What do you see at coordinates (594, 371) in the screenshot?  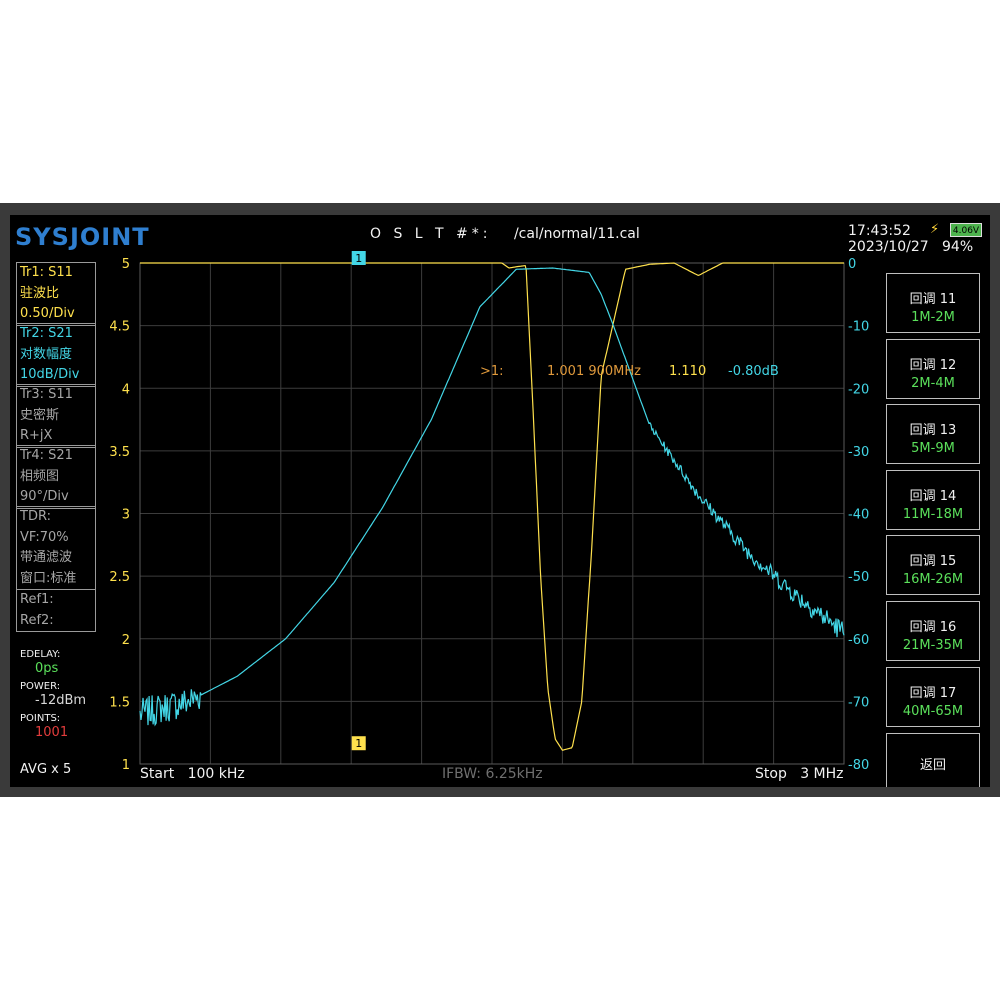 I see `marker-frequency: 1.001 900MHz` at bounding box center [594, 371].